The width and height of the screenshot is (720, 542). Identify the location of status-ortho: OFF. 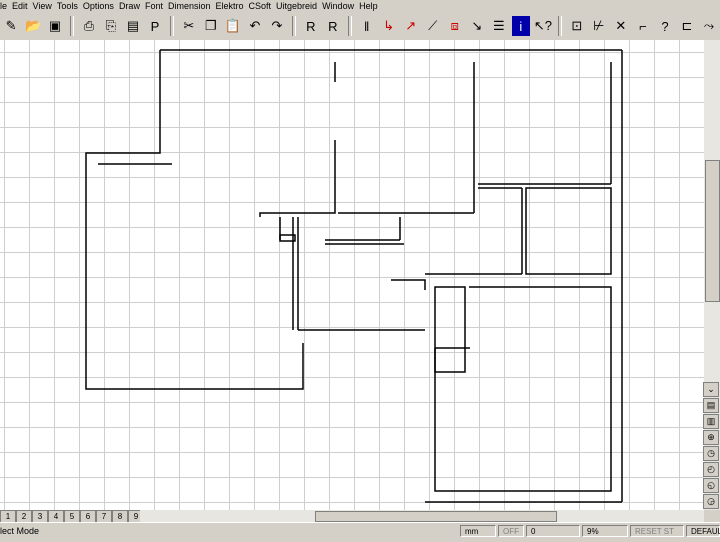
(511, 531).